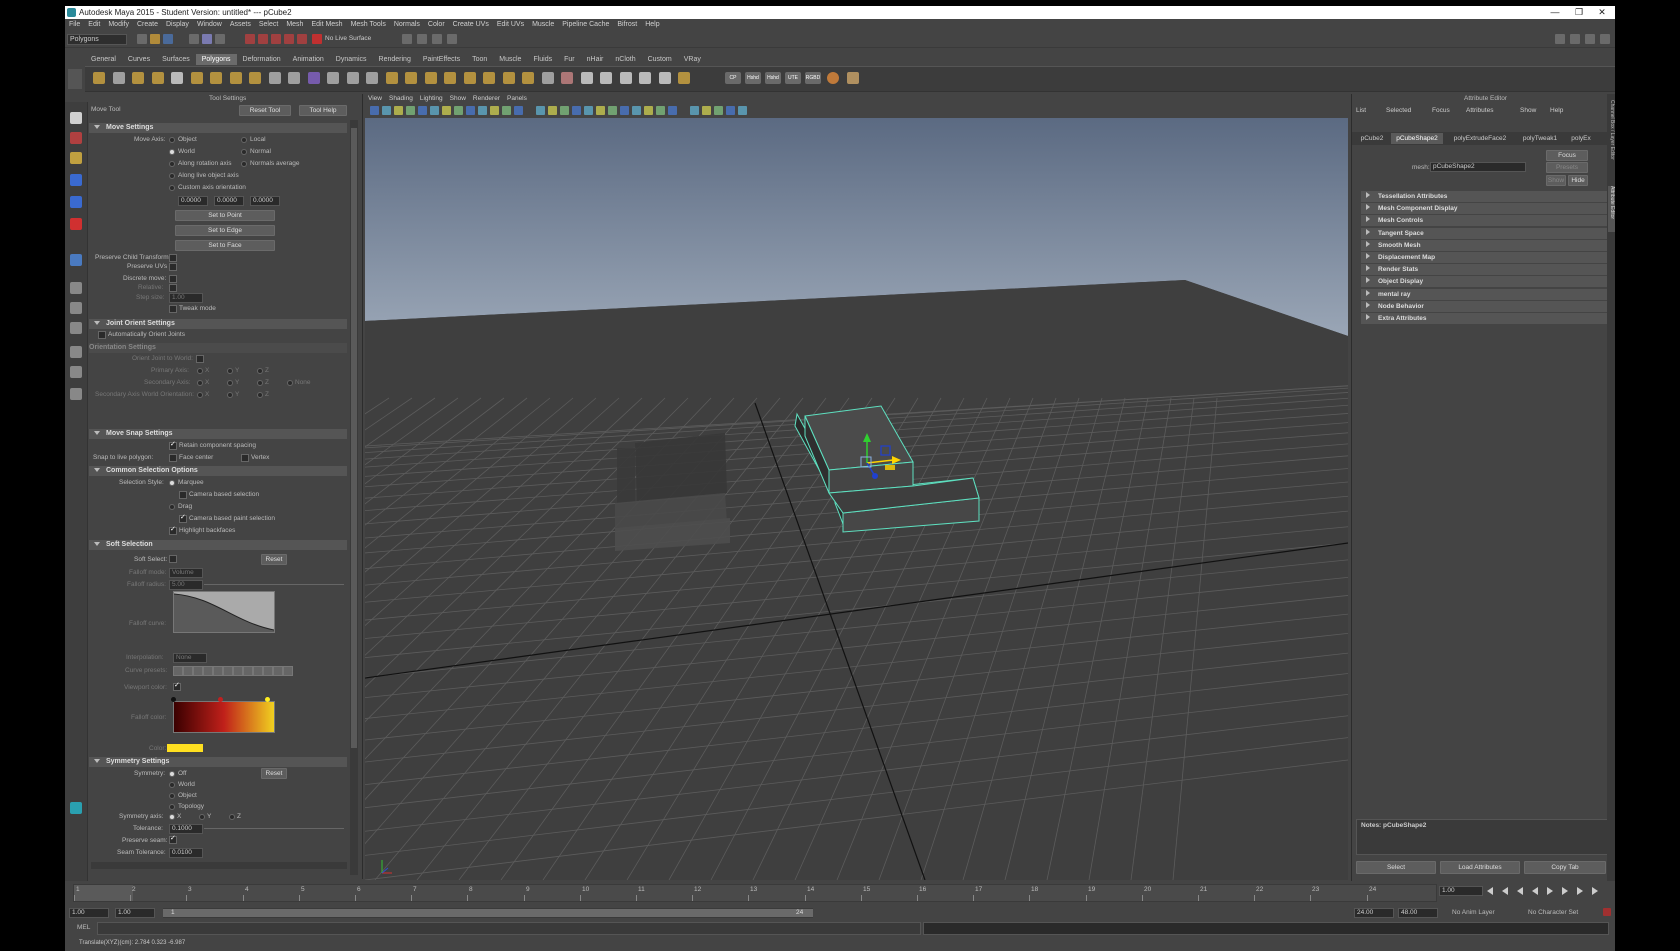  What do you see at coordinates (569, 59) in the screenshot?
I see `shelf-tab-fur: Fur` at bounding box center [569, 59].